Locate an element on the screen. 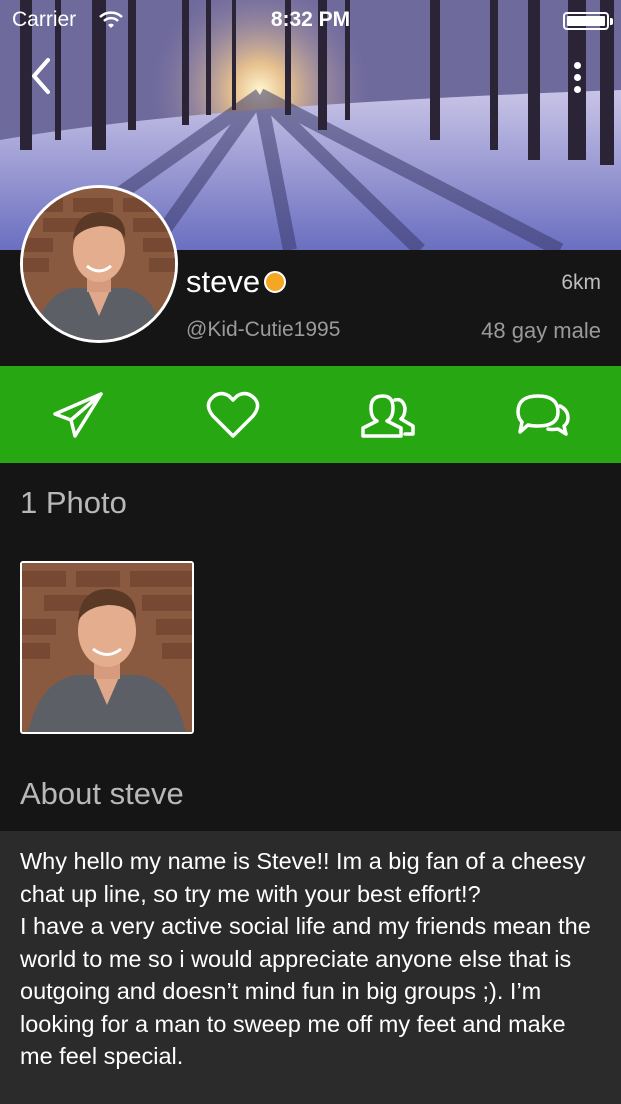  distance-label: 6km is located at coordinates (581, 282).